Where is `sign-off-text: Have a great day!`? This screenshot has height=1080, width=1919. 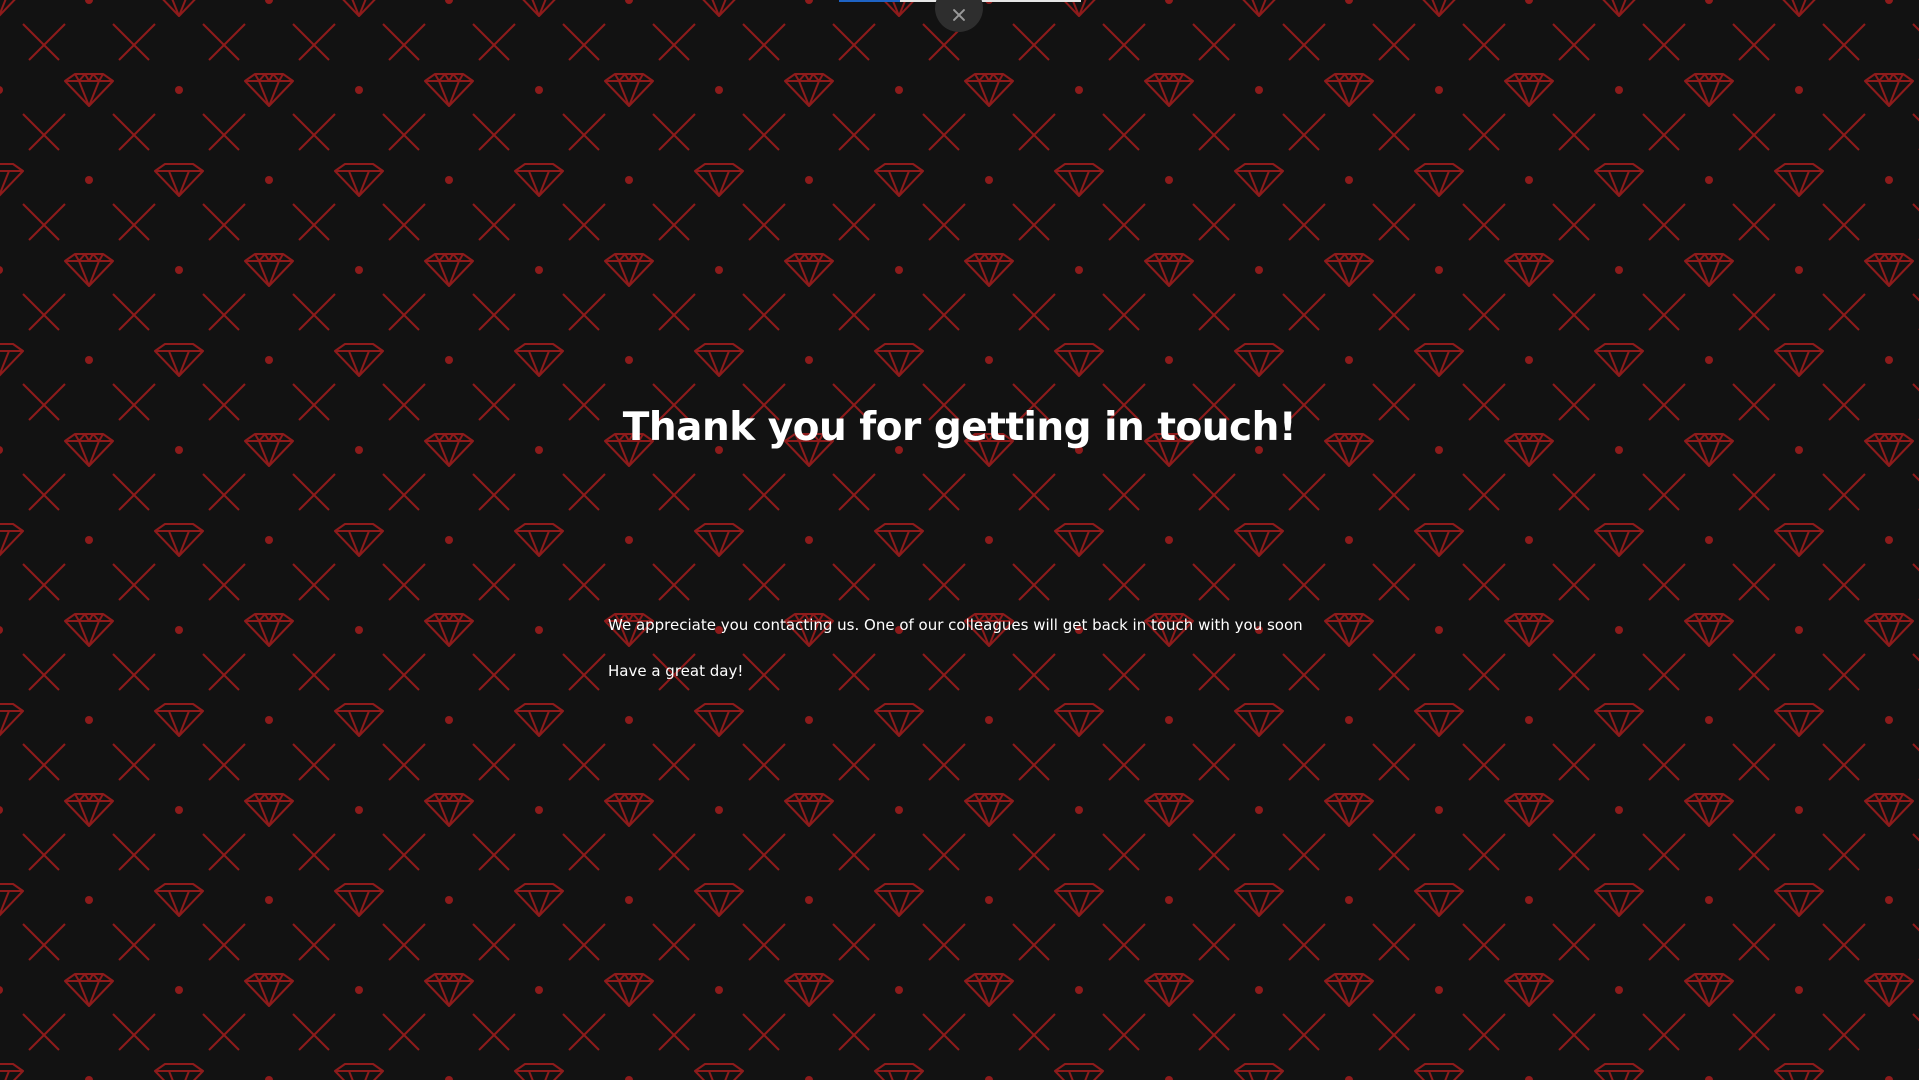 sign-off-text: Have a great day! is located at coordinates (676, 671).